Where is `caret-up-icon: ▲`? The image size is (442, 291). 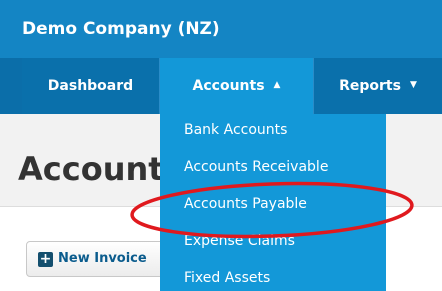 caret-up-icon: ▲ is located at coordinates (277, 85).